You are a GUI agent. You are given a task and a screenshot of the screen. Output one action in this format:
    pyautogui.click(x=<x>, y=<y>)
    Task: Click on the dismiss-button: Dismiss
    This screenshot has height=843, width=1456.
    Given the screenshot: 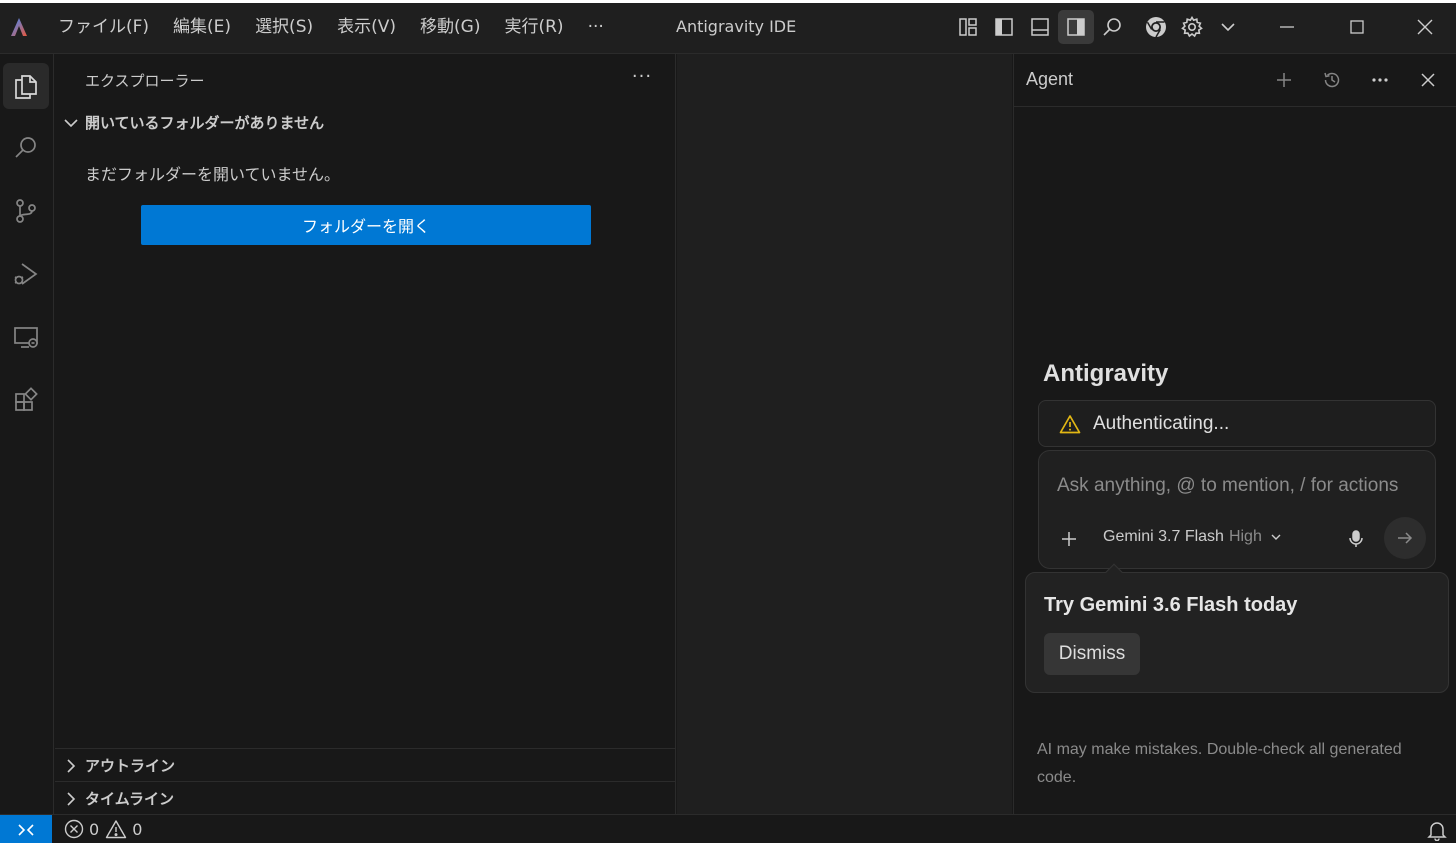 What is the action you would take?
    pyautogui.click(x=1092, y=654)
    